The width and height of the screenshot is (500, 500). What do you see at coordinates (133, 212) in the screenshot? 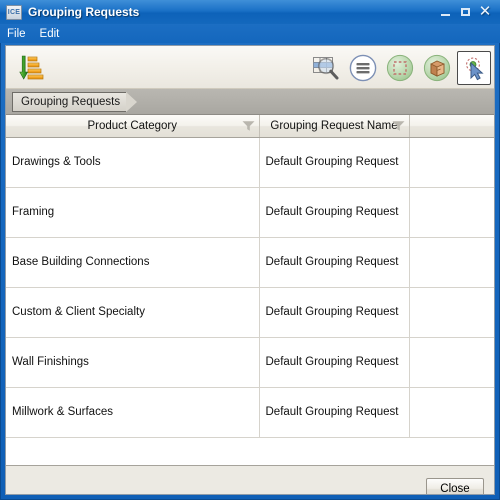
I see `cell-product-category: Framing` at bounding box center [133, 212].